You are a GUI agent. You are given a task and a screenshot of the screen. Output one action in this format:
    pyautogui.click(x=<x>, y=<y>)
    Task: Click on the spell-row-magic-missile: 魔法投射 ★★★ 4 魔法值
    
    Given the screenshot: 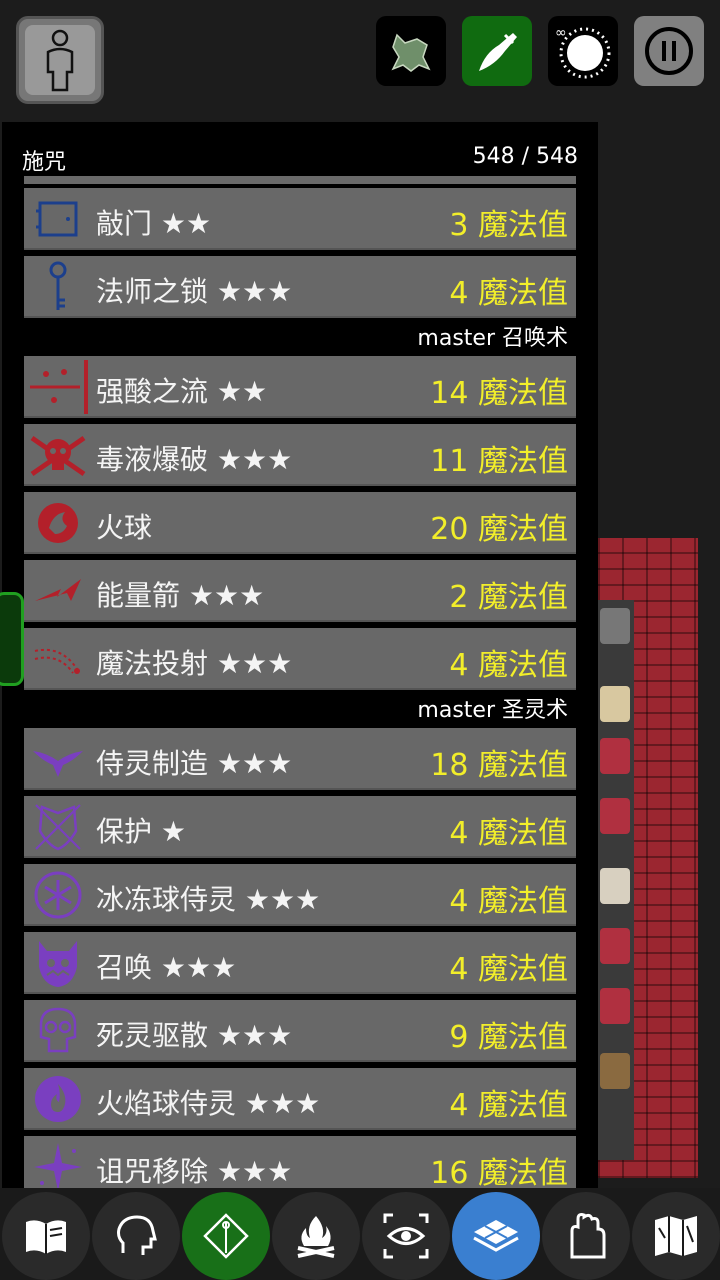 What is the action you would take?
    pyautogui.click(x=300, y=659)
    